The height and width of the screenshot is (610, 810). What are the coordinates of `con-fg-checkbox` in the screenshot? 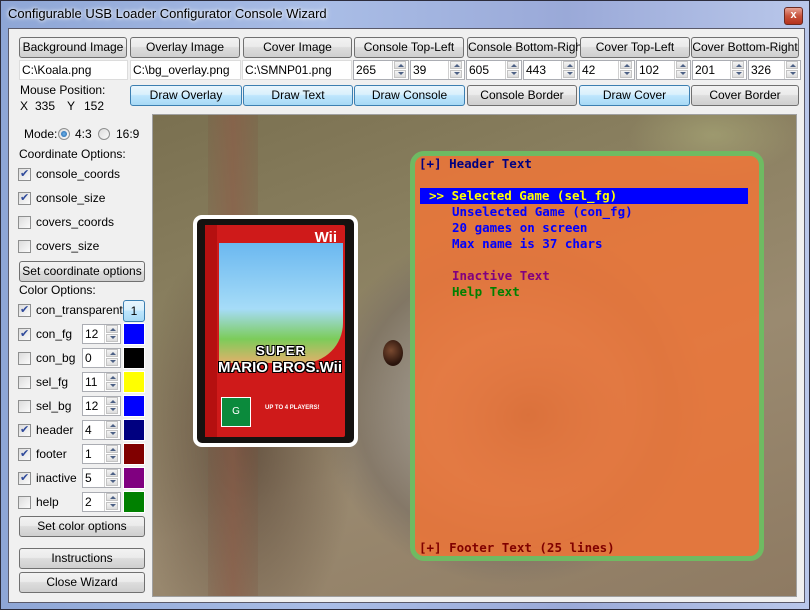 It's located at (24, 334).